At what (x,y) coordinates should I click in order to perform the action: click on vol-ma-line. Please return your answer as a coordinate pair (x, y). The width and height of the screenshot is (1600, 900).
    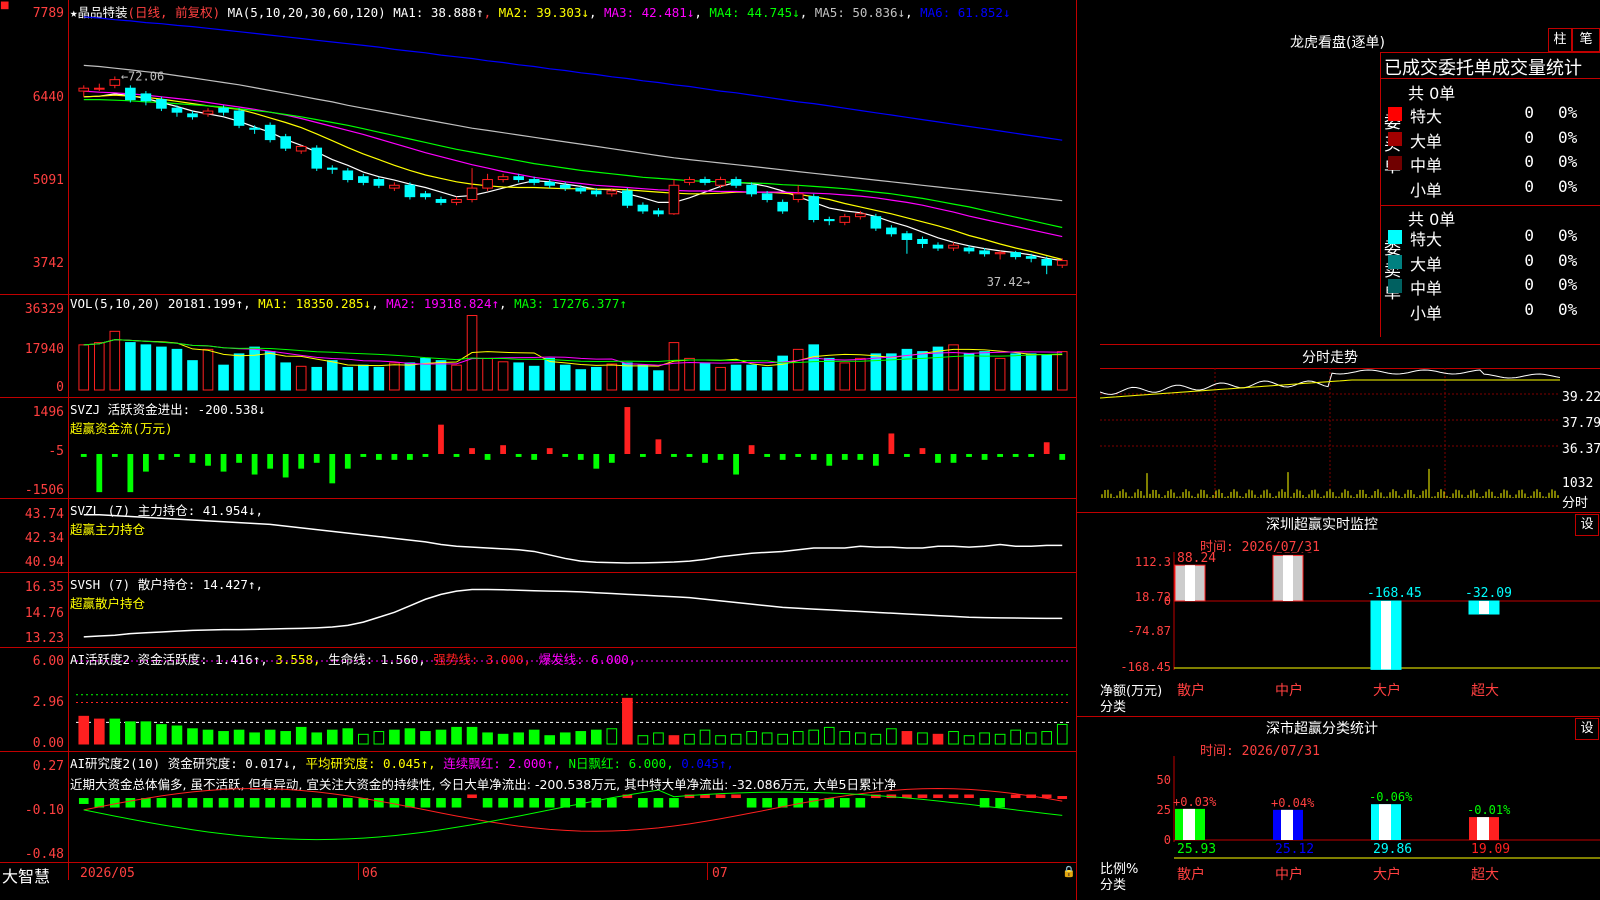
    Looking at the image, I should click on (573, 351).